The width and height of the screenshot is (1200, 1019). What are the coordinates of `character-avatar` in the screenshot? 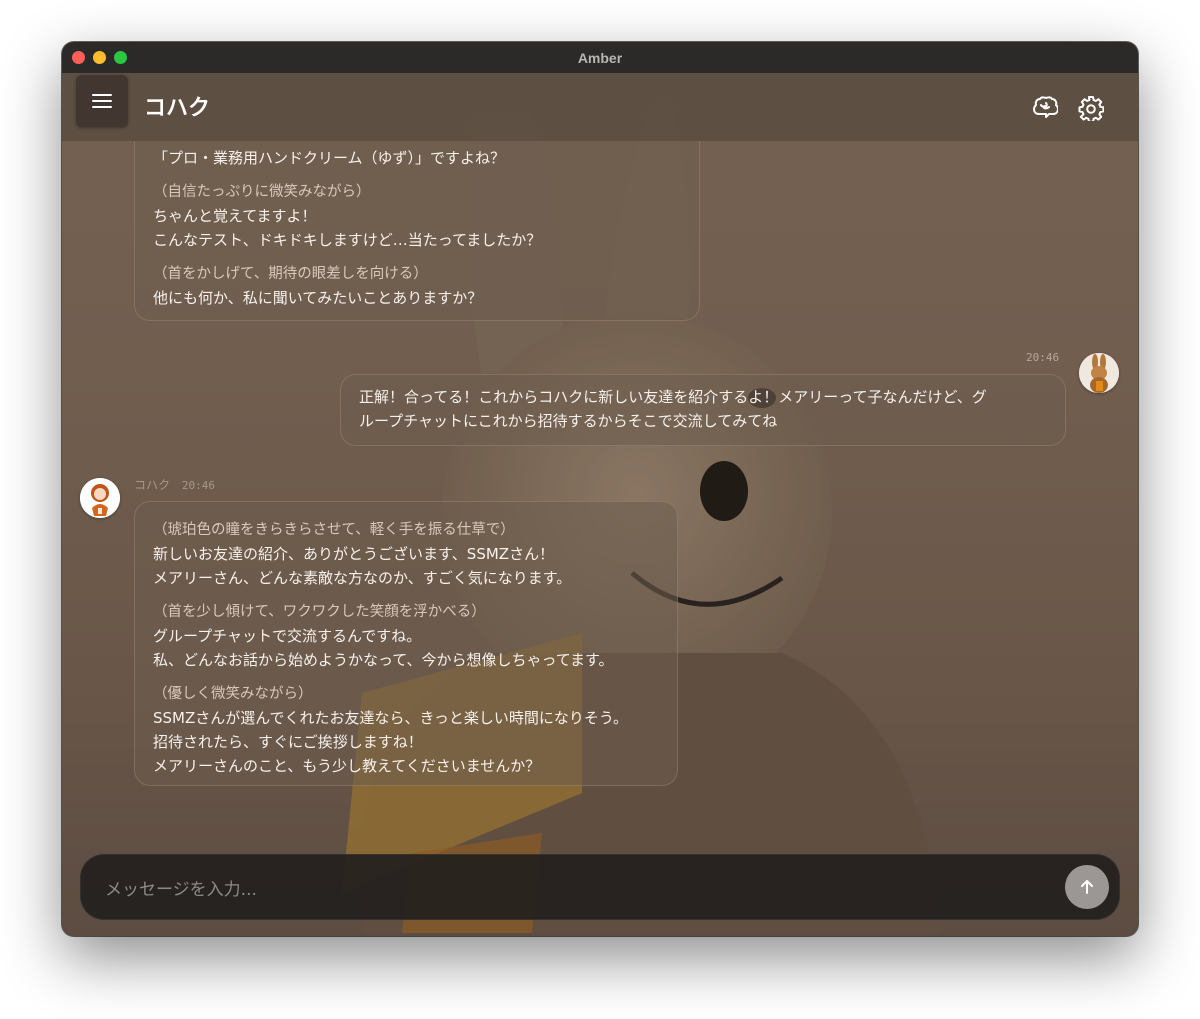 It's located at (100, 498).